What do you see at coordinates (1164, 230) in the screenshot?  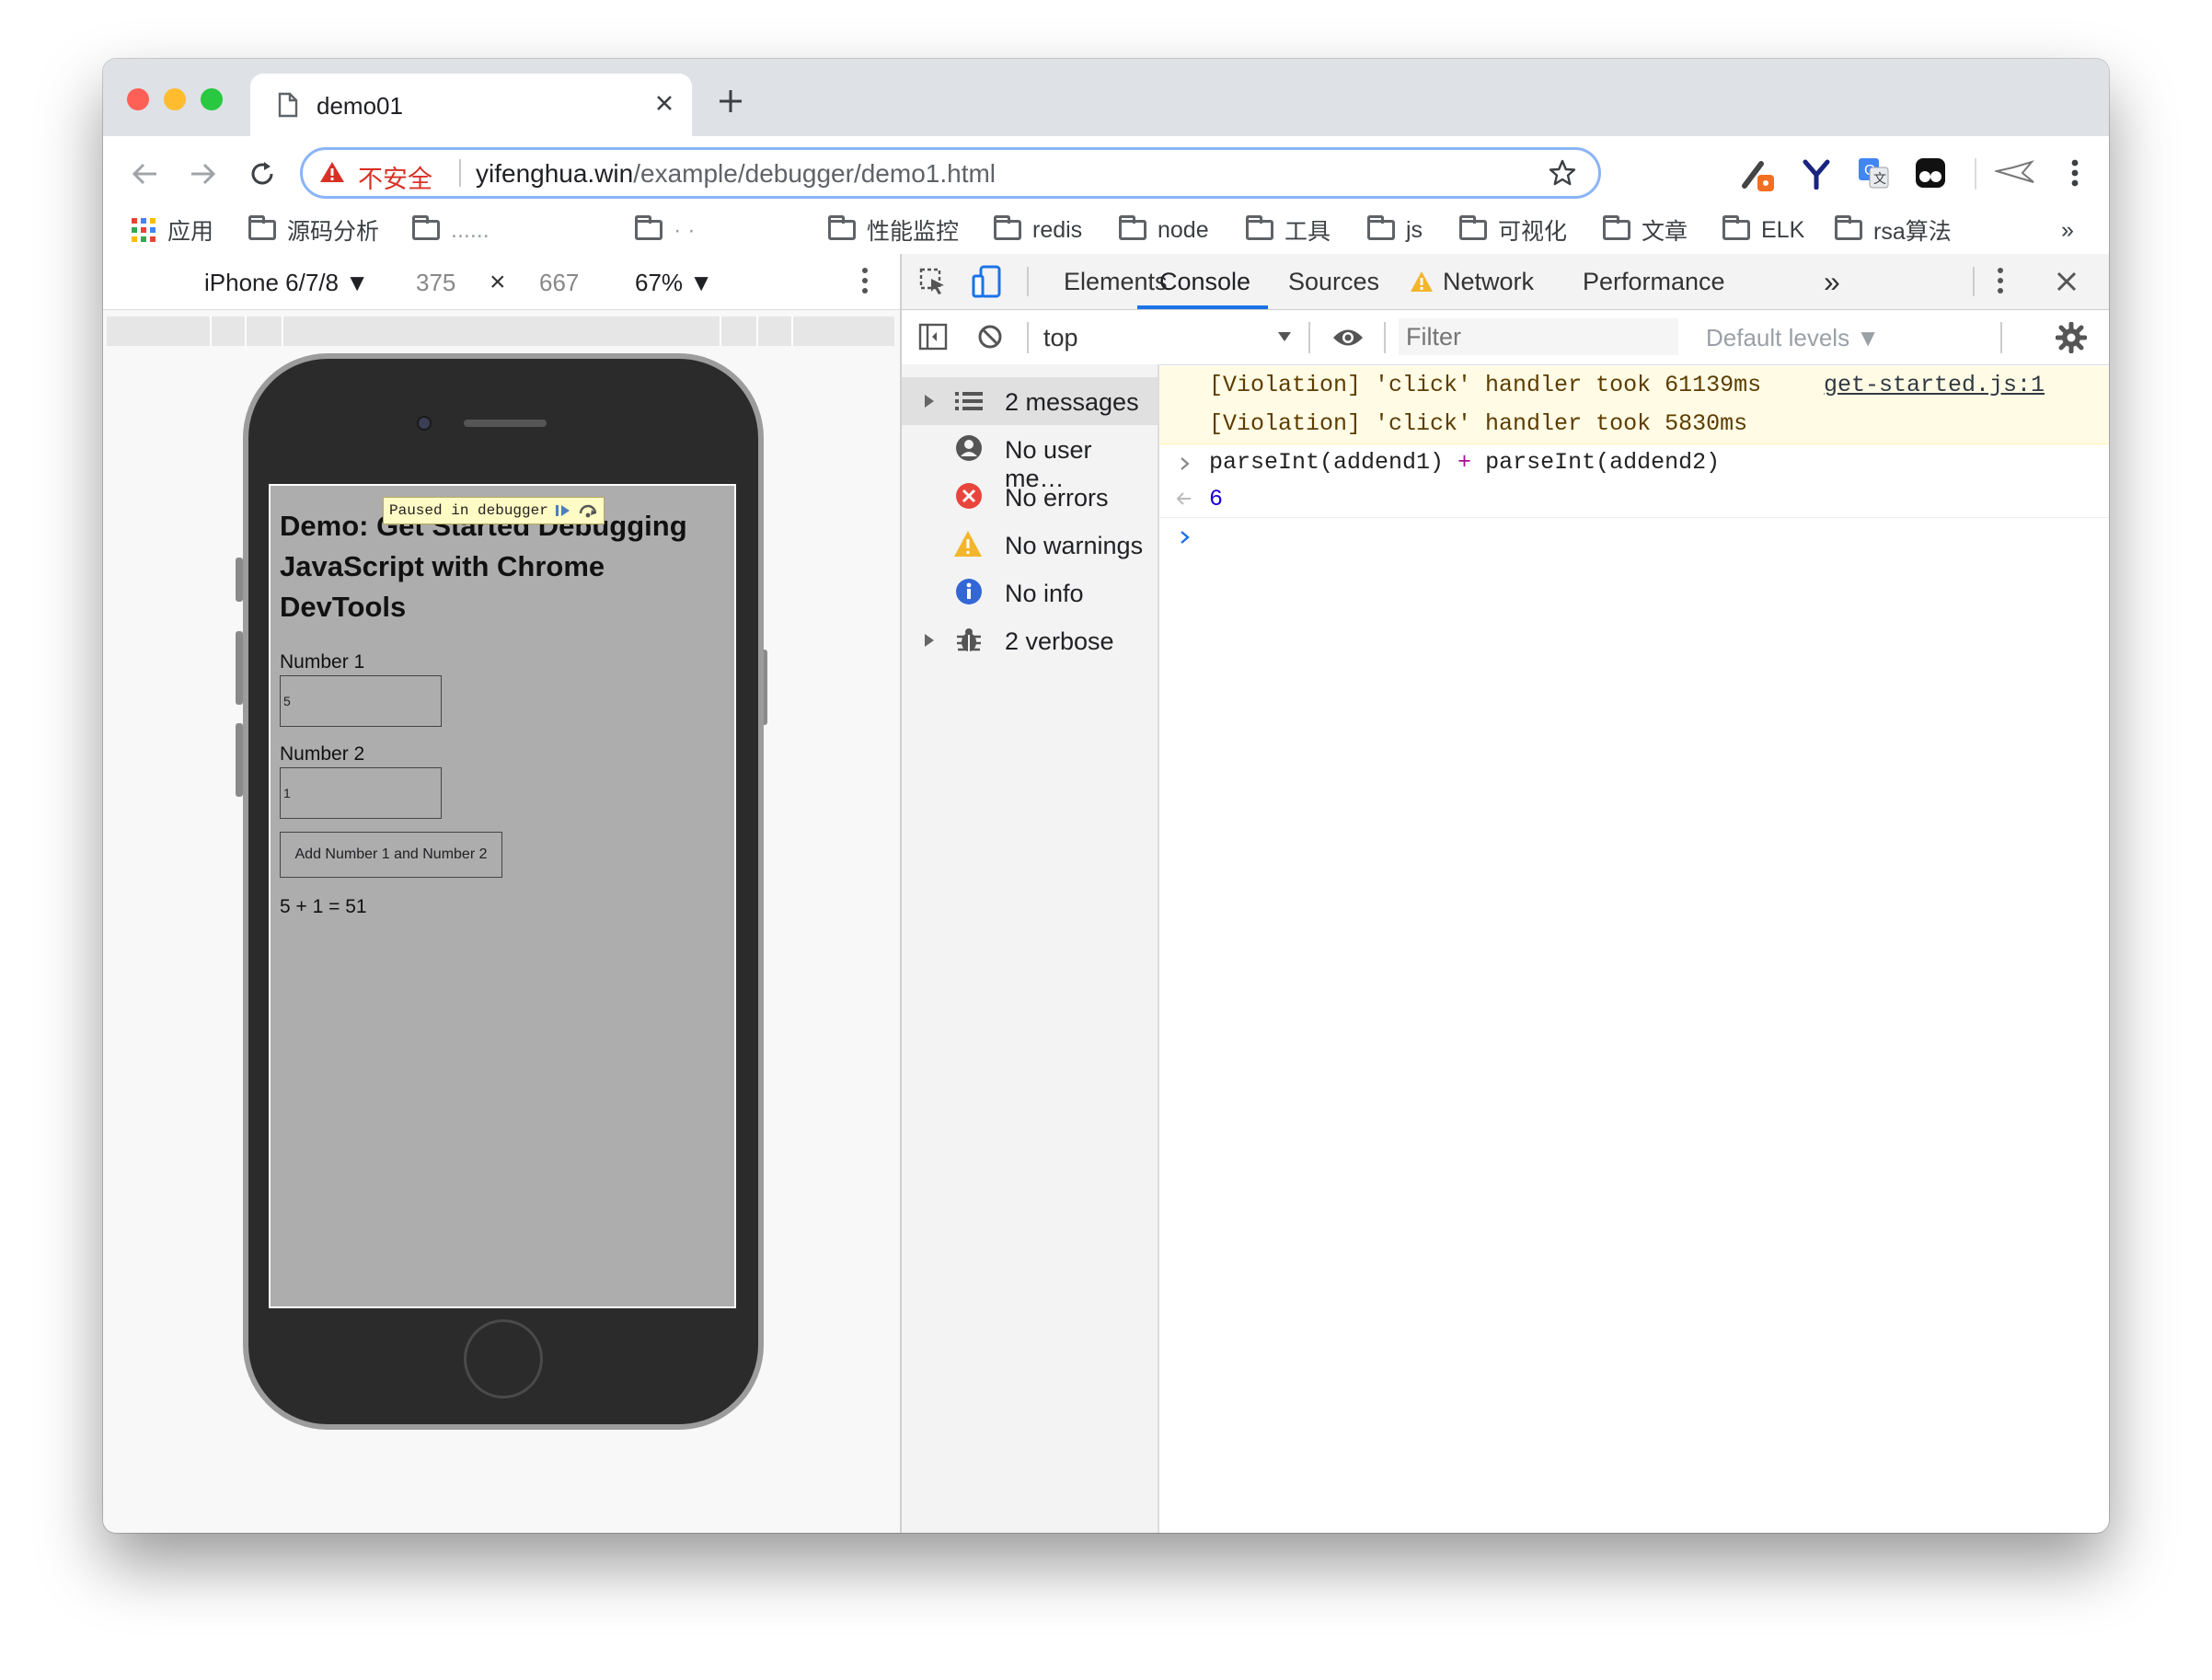 I see `bookmark-folder: node` at bounding box center [1164, 230].